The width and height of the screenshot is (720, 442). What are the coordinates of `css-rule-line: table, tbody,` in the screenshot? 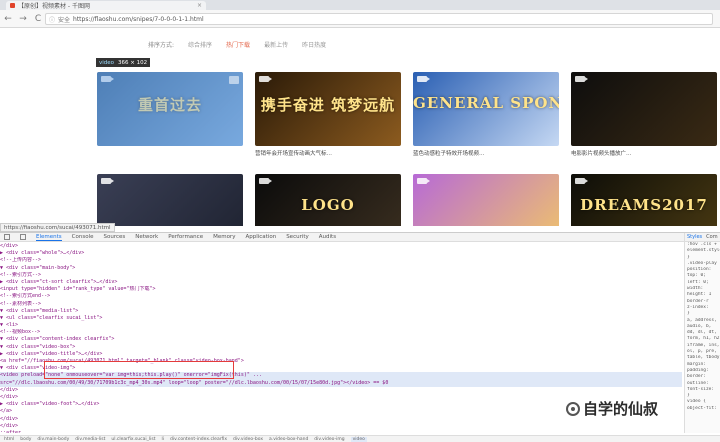 It's located at (702, 358).